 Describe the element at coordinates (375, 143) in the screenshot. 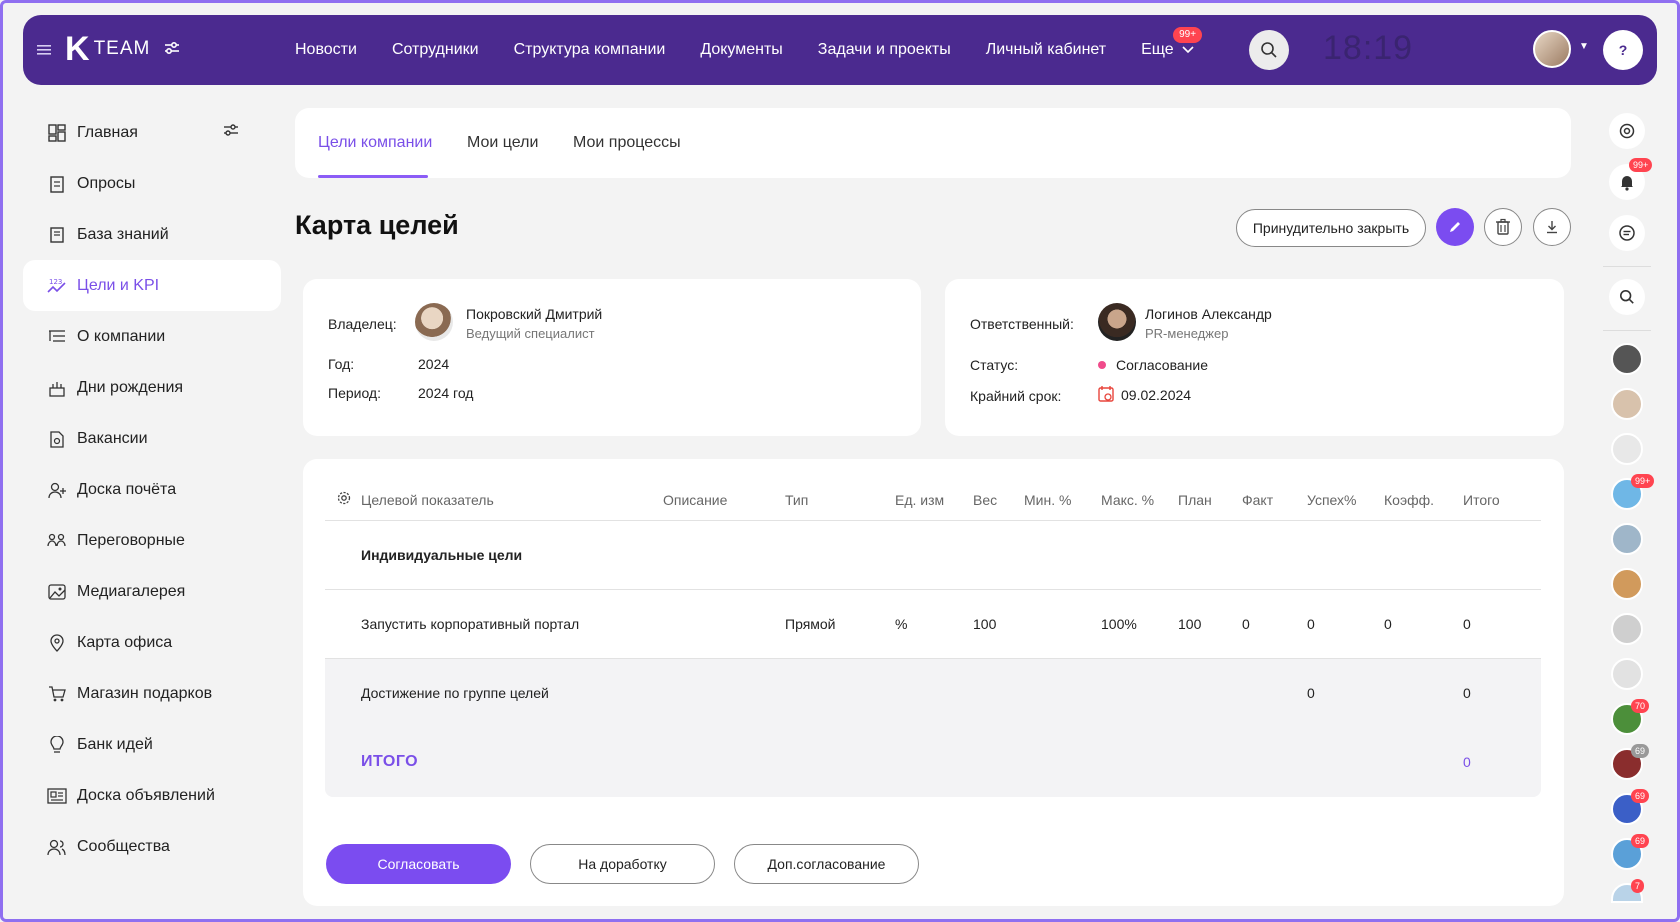

I see `tab-company-goals: Цели компании` at that location.